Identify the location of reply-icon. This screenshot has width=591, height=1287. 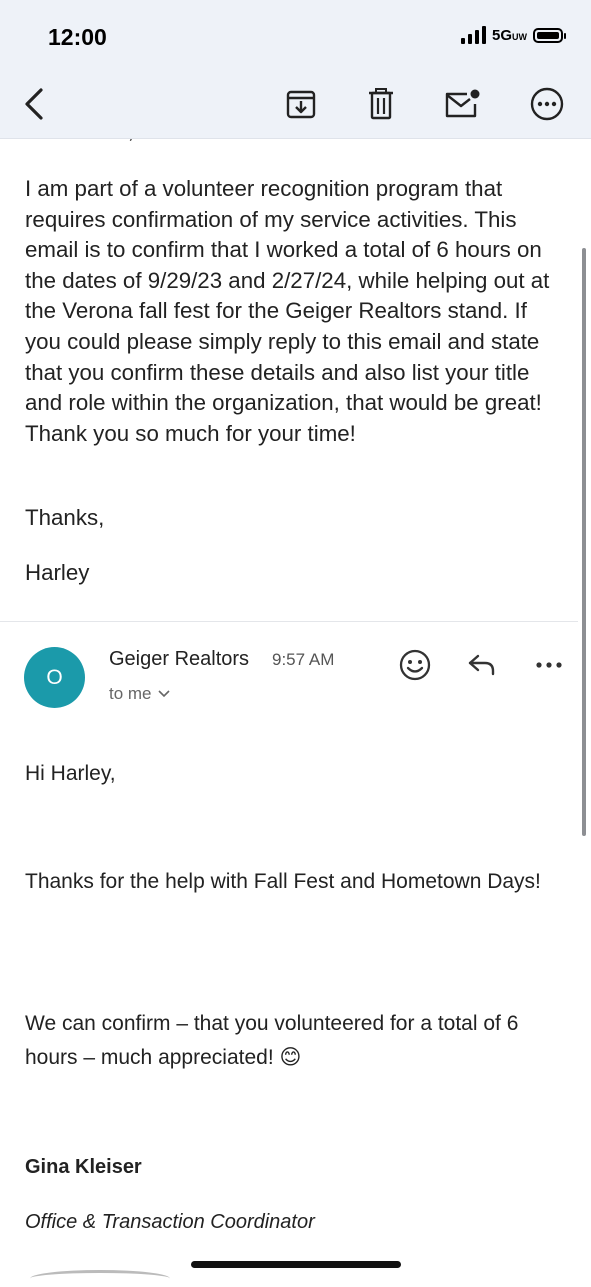
(481, 665).